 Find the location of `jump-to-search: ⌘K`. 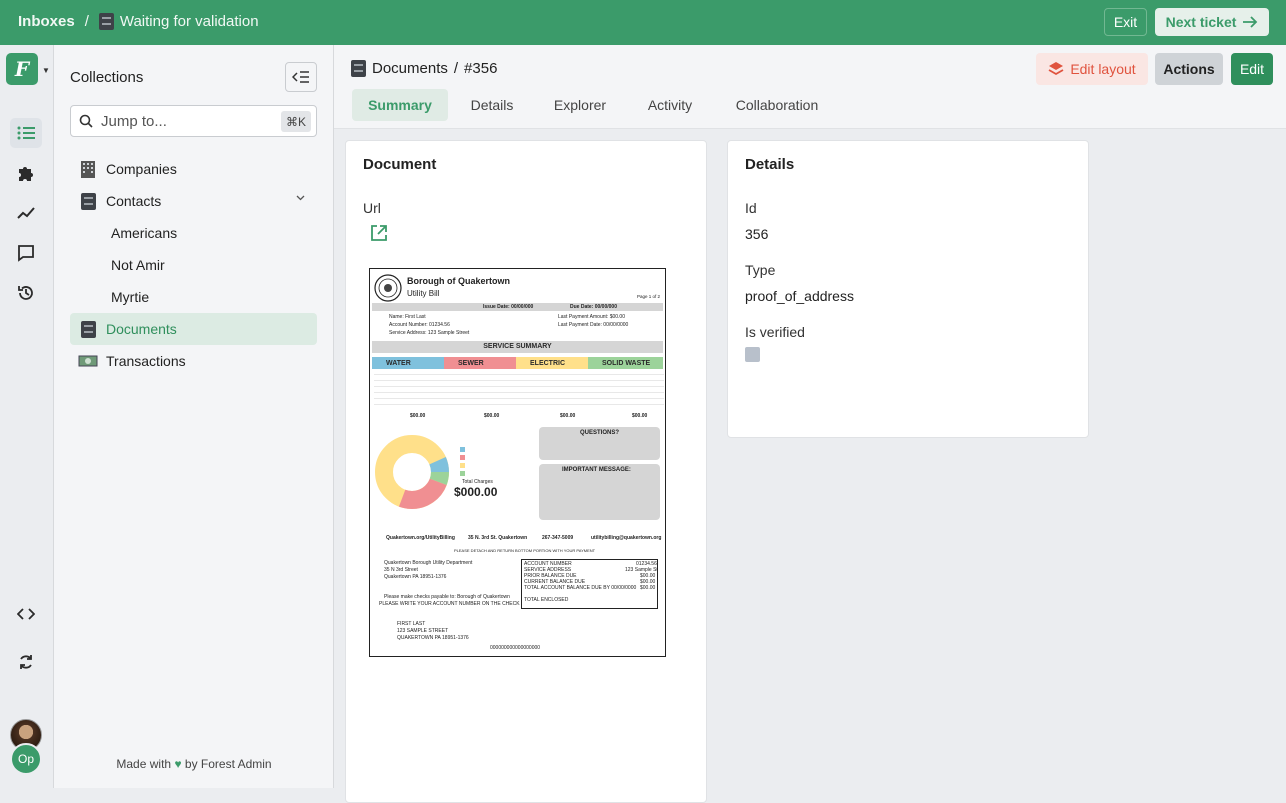

jump-to-search: ⌘K is located at coordinates (193, 121).